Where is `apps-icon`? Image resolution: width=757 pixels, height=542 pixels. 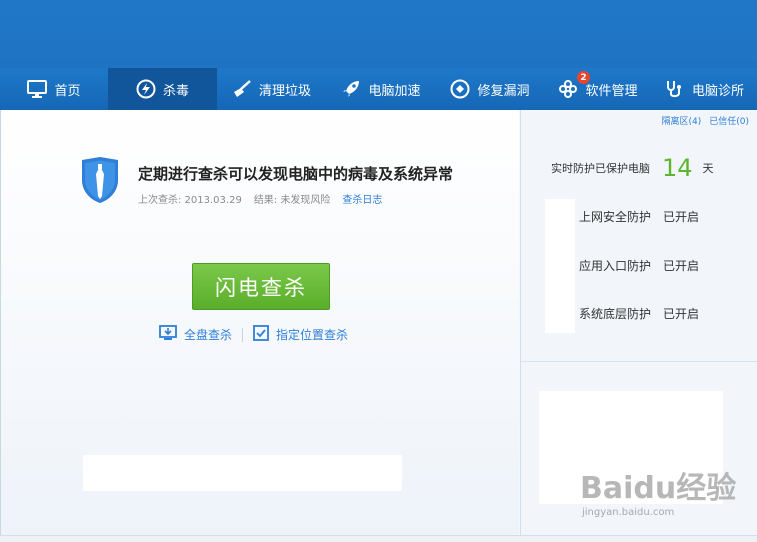 apps-icon is located at coordinates (568, 89).